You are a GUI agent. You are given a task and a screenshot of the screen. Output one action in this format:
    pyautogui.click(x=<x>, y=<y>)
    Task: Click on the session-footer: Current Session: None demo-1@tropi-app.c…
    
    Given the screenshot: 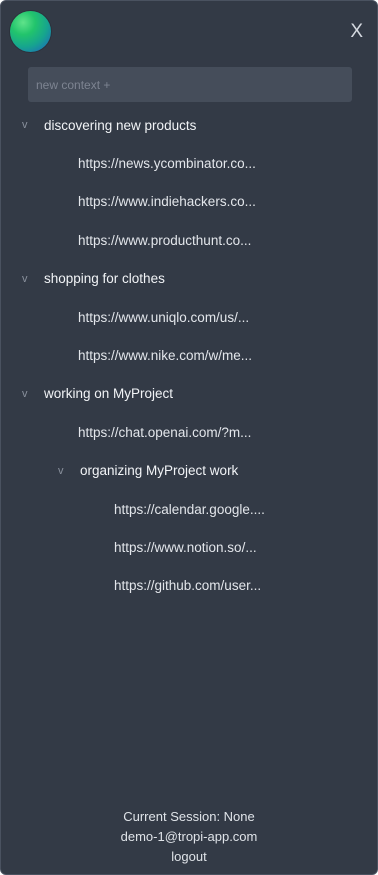 What is the action you would take?
    pyautogui.click(x=189, y=837)
    